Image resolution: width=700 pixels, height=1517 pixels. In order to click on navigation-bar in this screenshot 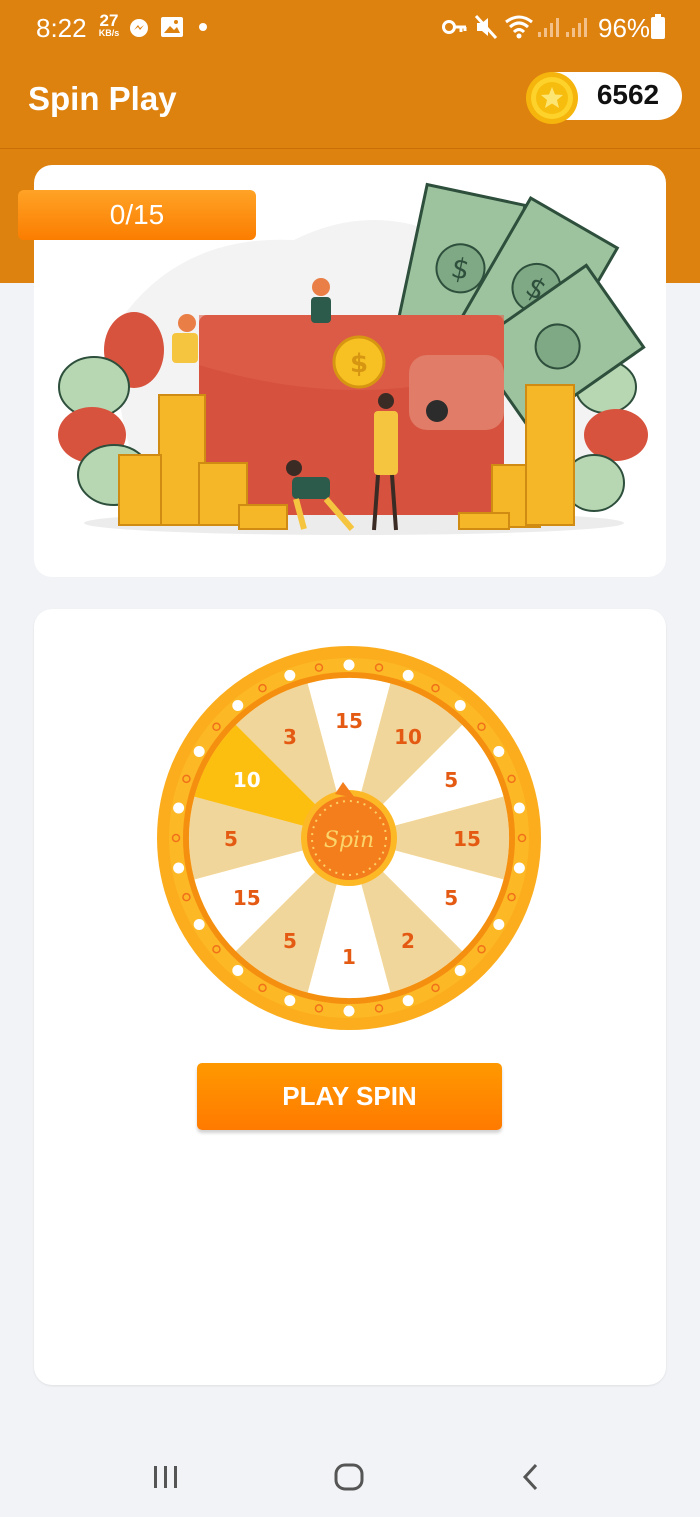, I will do `click(350, 1476)`.